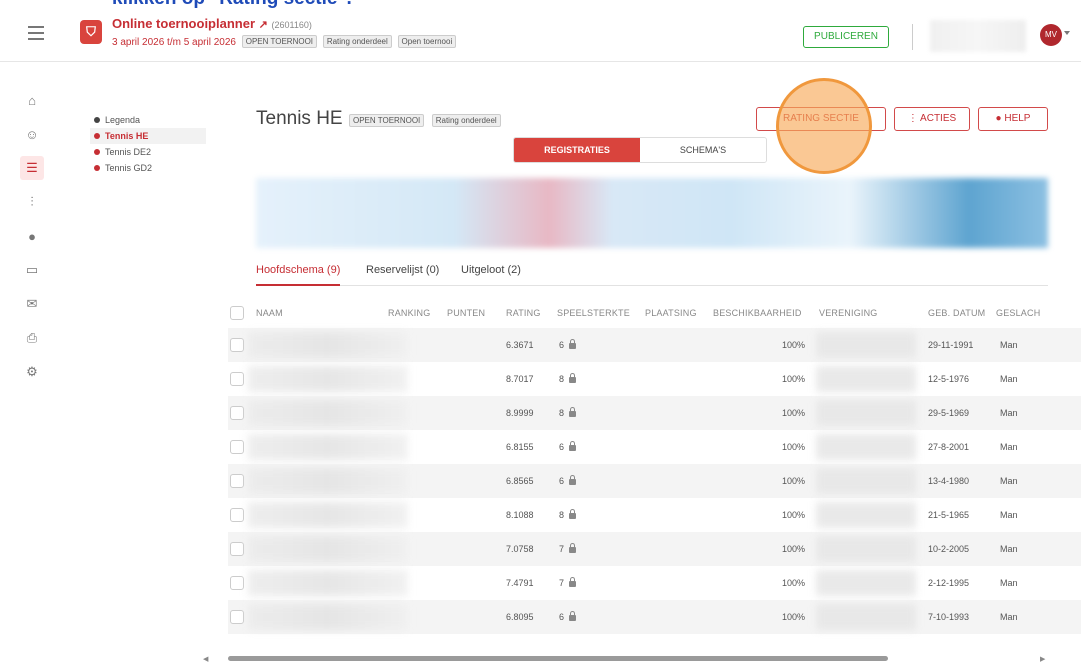  Describe the element at coordinates (523, 313) in the screenshot. I see `col-rating: RATING` at that location.